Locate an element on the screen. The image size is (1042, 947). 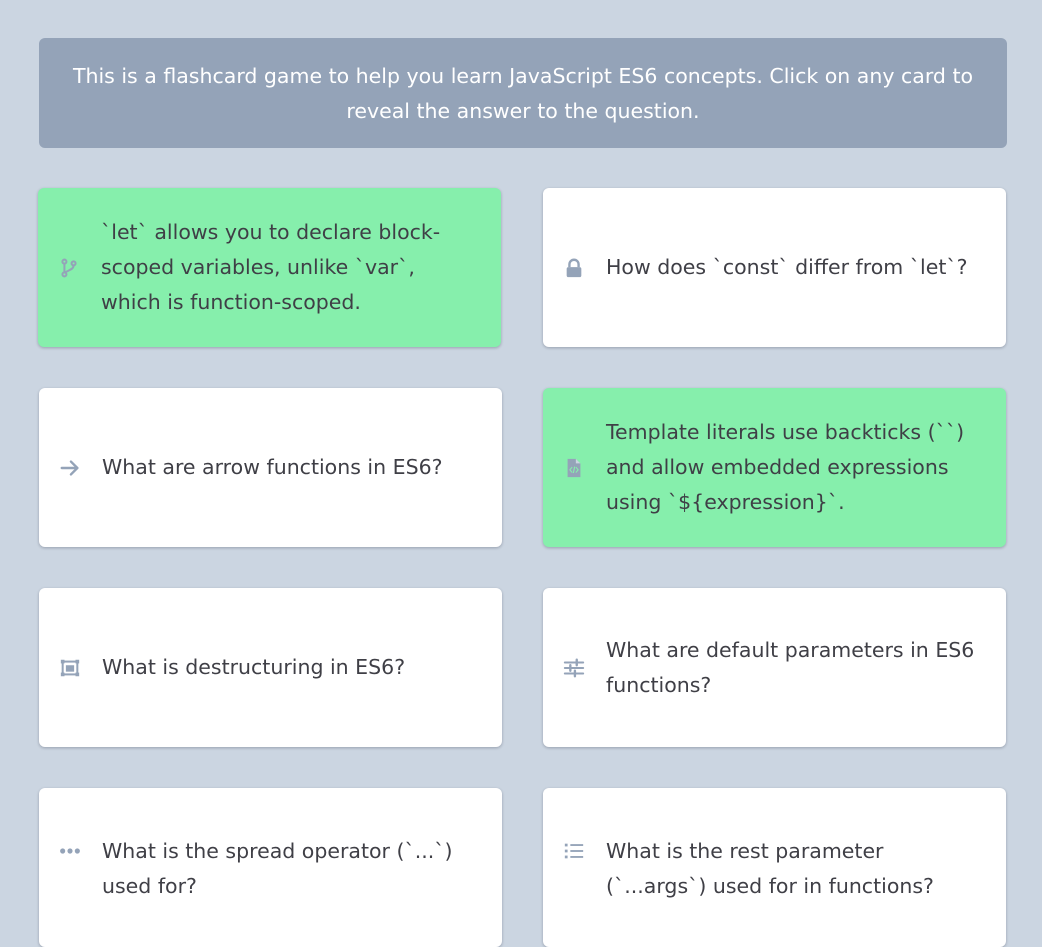
flashcard: How does `const` differ from `let`? is located at coordinates (774, 267).